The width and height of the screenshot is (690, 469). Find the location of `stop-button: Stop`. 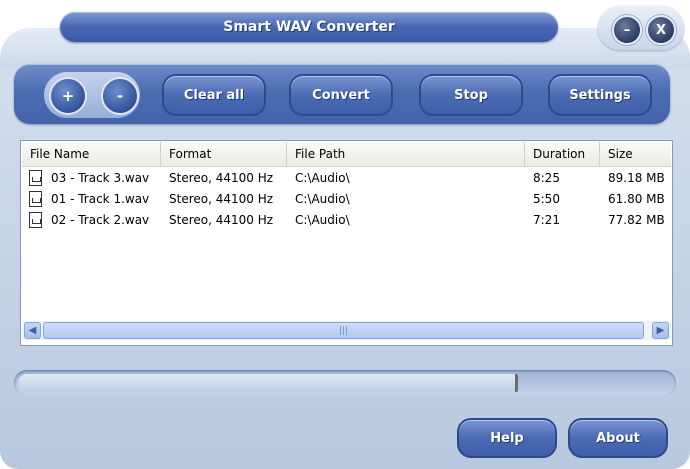

stop-button: Stop is located at coordinates (471, 95).